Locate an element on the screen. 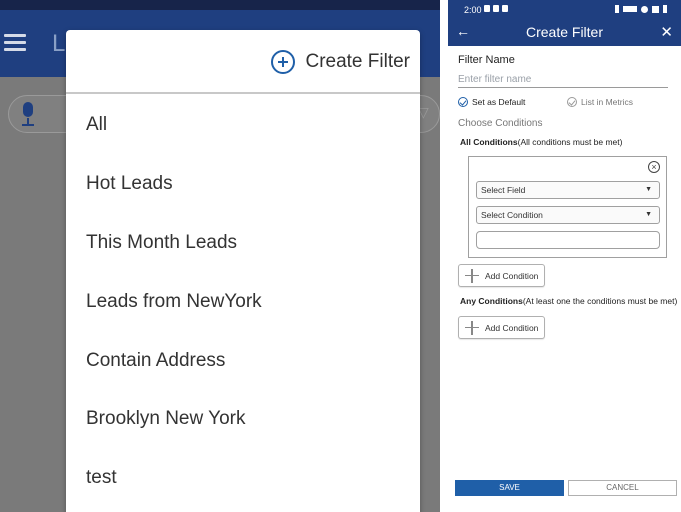  filter-item-brooklyn-new-york: Brooklyn New York is located at coordinates (243, 419).